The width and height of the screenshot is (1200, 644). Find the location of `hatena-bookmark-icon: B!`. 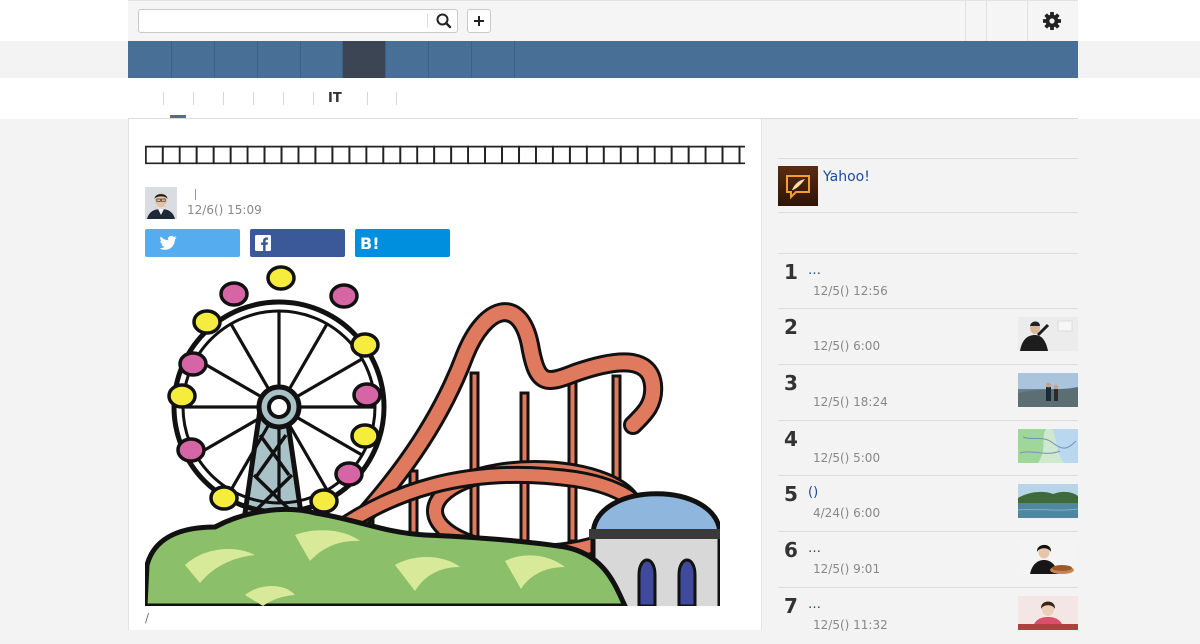

hatena-bookmark-icon: B! is located at coordinates (370, 243).